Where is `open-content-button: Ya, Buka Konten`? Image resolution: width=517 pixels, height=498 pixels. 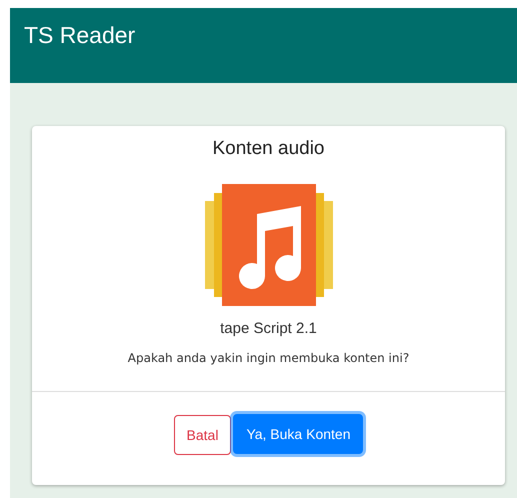 open-content-button: Ya, Buka Konten is located at coordinates (298, 434).